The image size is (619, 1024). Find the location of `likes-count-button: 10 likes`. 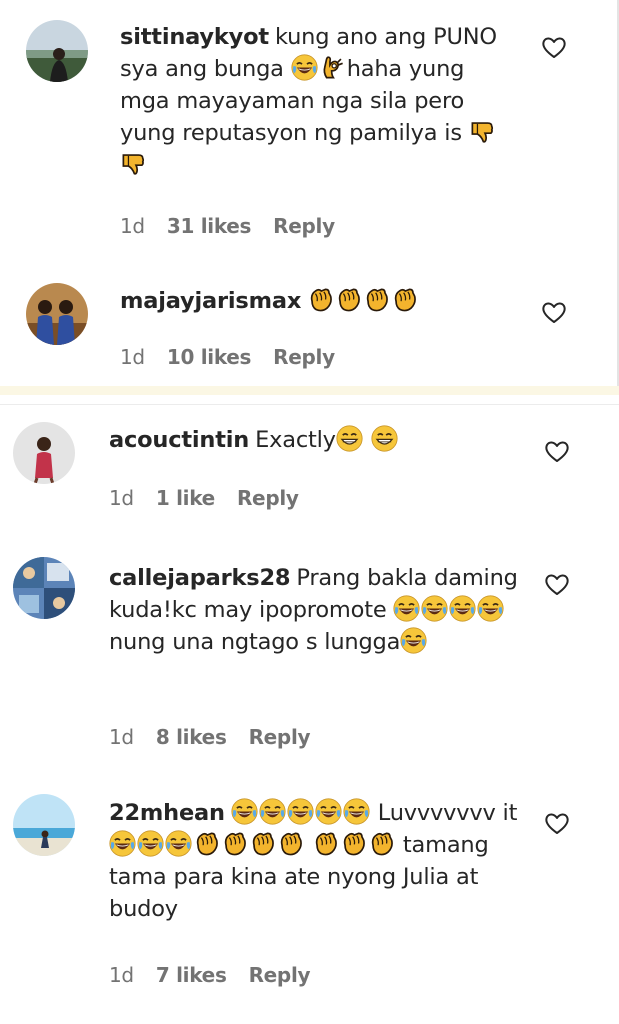

likes-count-button: 10 likes is located at coordinates (209, 357).